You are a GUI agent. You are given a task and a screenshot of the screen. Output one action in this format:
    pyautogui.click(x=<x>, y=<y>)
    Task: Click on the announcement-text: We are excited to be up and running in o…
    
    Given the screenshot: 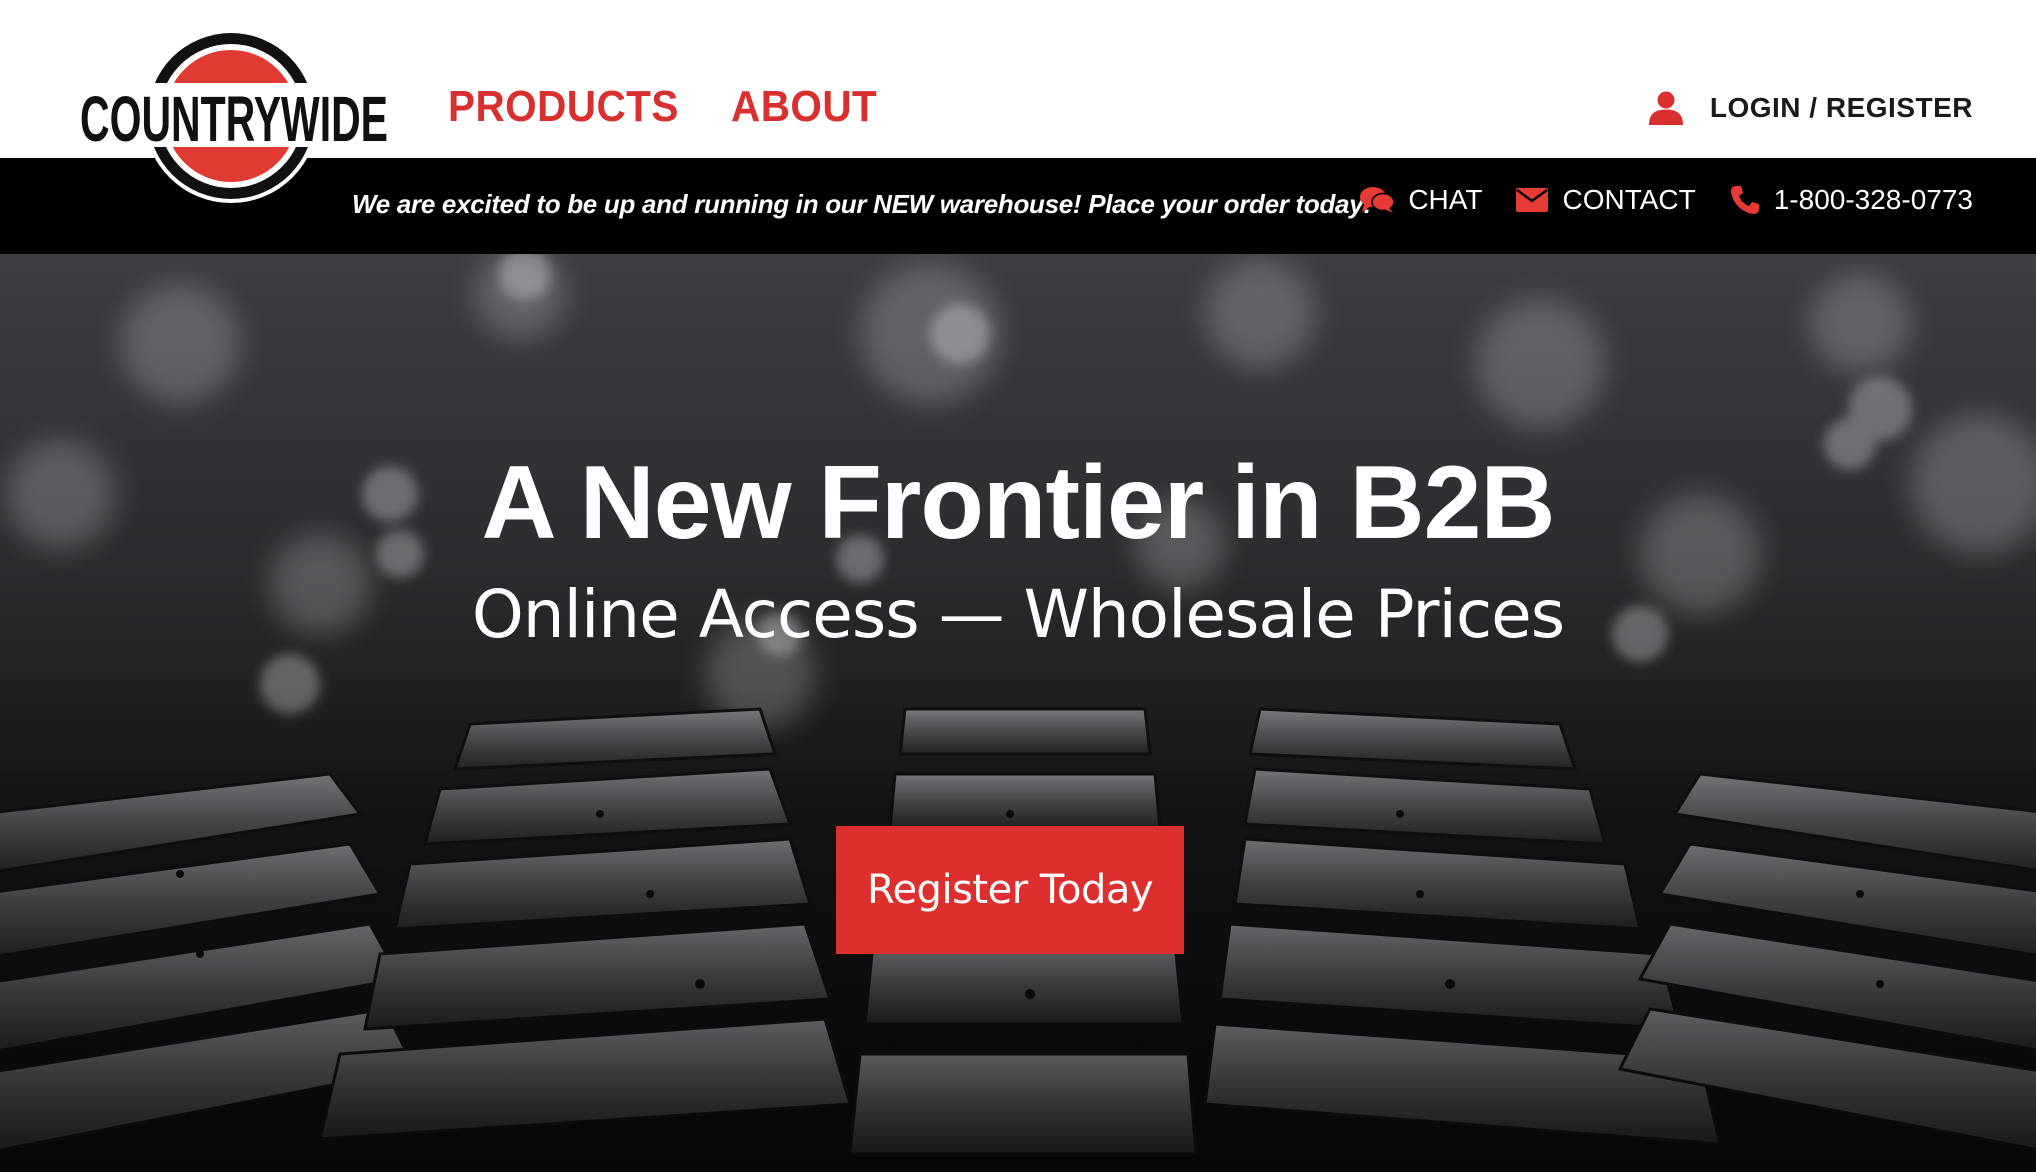 What is the action you would take?
    pyautogui.click(x=862, y=204)
    